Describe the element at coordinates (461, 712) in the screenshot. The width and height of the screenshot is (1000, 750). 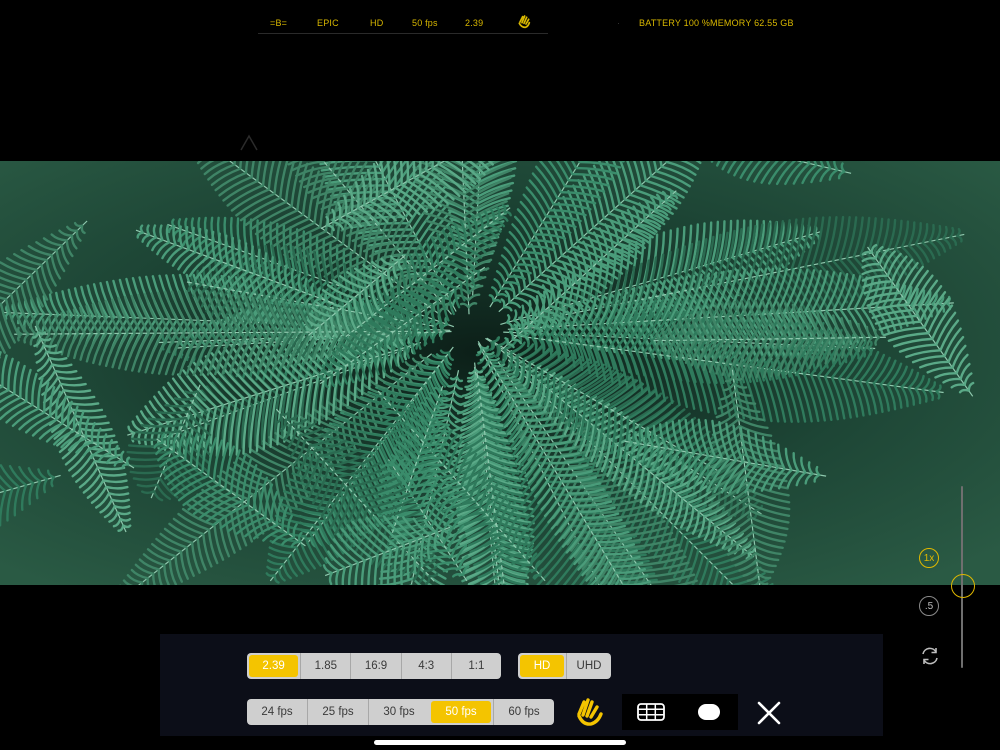
I see `framerate-option-50: 50 fps` at that location.